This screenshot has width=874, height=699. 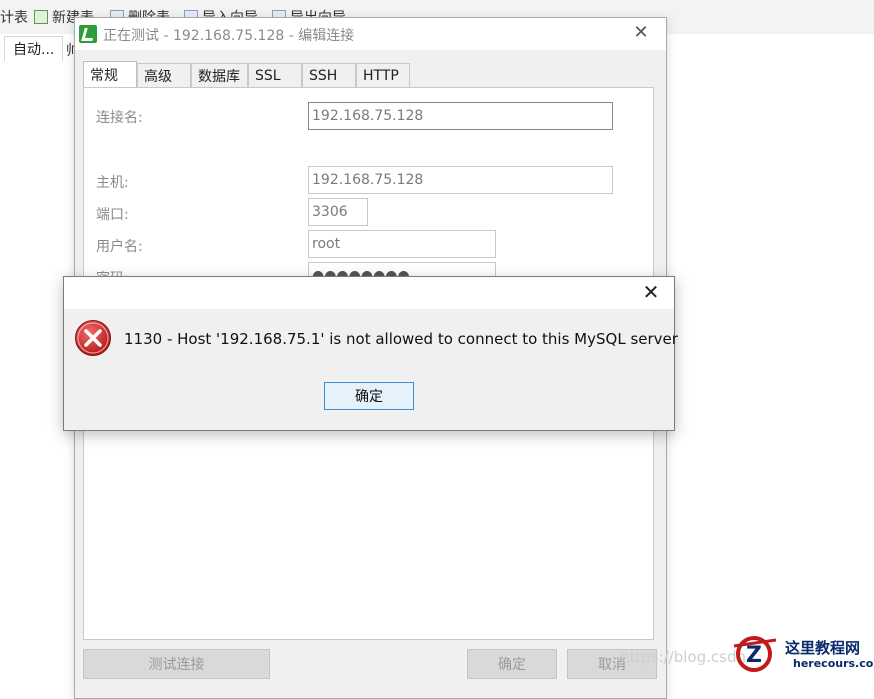 I want to click on tab-ssl: SSL, so click(x=275, y=75).